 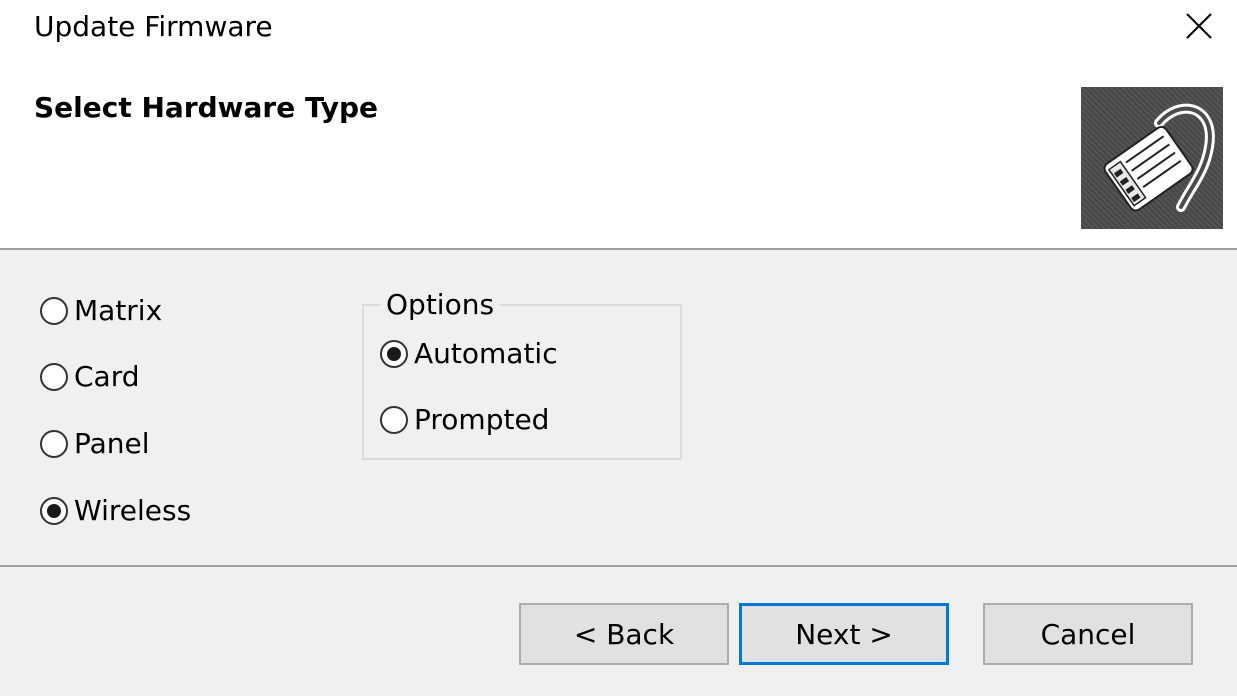 I want to click on options-legend: Options, so click(x=440, y=305).